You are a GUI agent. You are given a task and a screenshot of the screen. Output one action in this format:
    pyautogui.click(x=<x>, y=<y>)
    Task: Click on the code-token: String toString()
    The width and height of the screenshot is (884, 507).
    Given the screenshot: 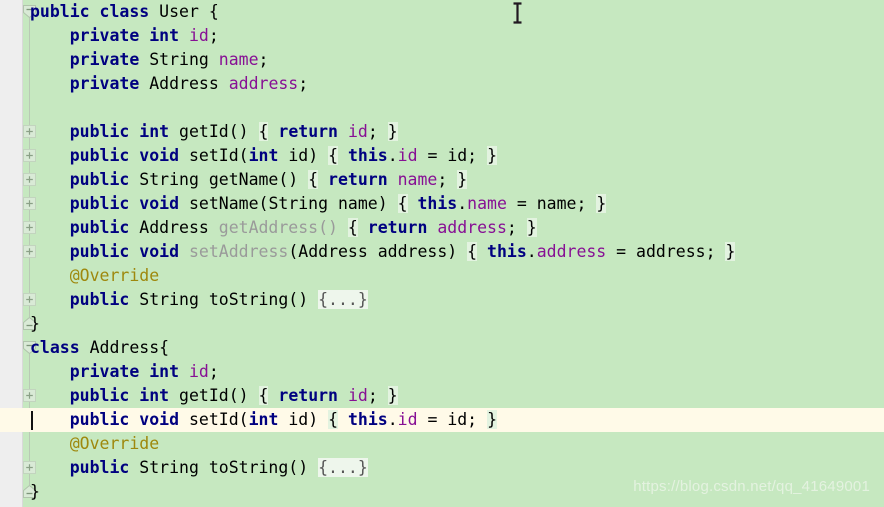 What is the action you would take?
    pyautogui.click(x=224, y=467)
    